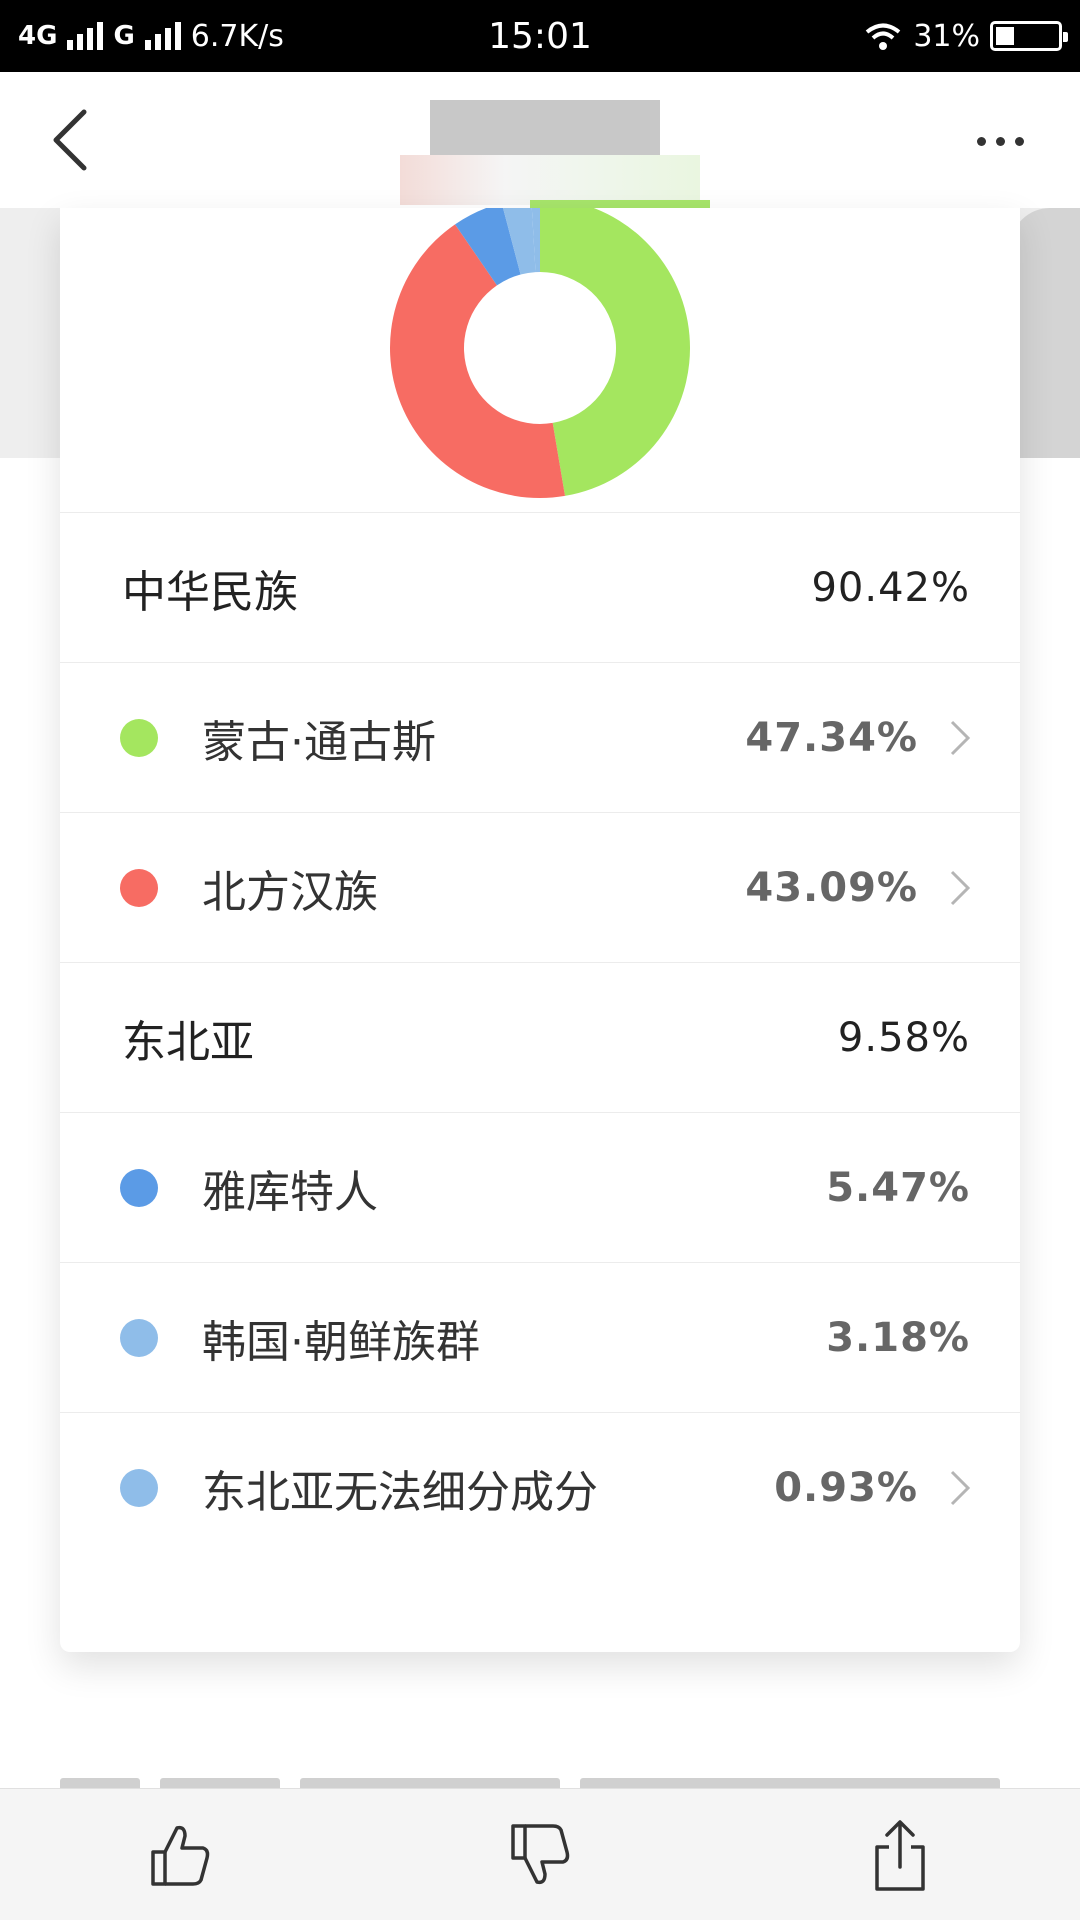 The width and height of the screenshot is (1080, 1920). I want to click on chevron-left-icon, so click(70, 140).